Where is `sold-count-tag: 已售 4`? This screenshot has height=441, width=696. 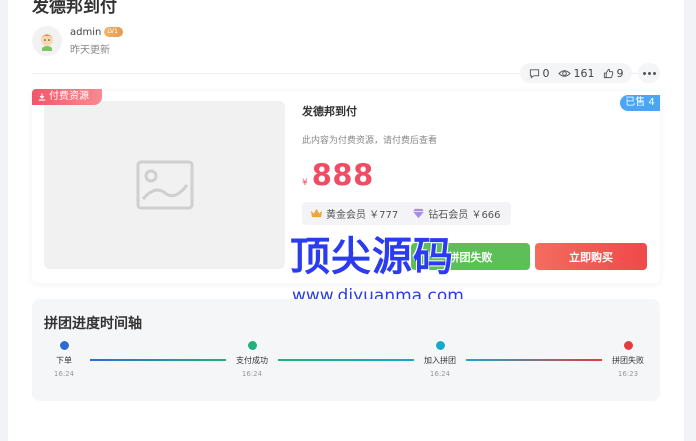
sold-count-tag: 已售 4 is located at coordinates (640, 103).